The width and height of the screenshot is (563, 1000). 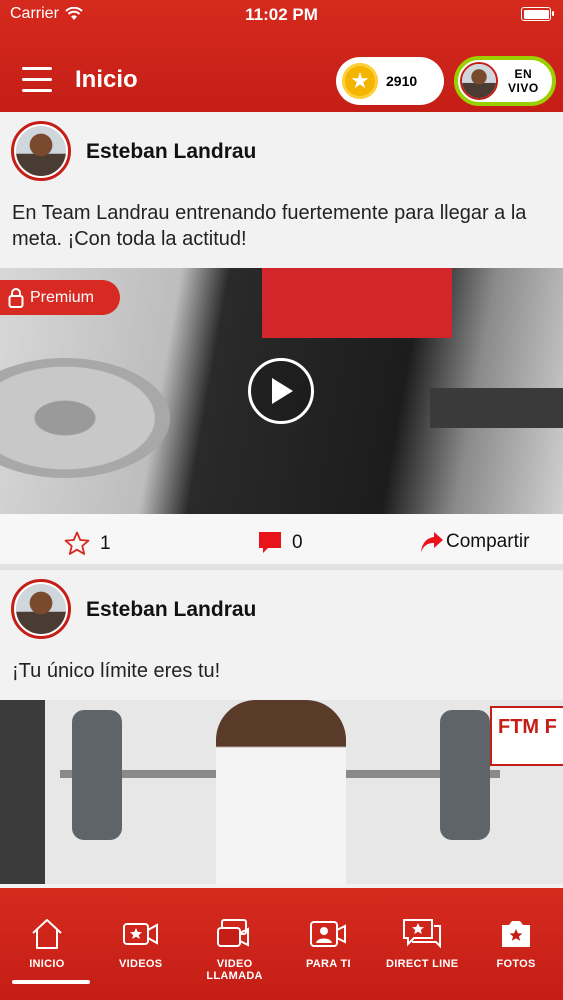 What do you see at coordinates (360, 81) in the screenshot?
I see `star-coin-icon: ★` at bounding box center [360, 81].